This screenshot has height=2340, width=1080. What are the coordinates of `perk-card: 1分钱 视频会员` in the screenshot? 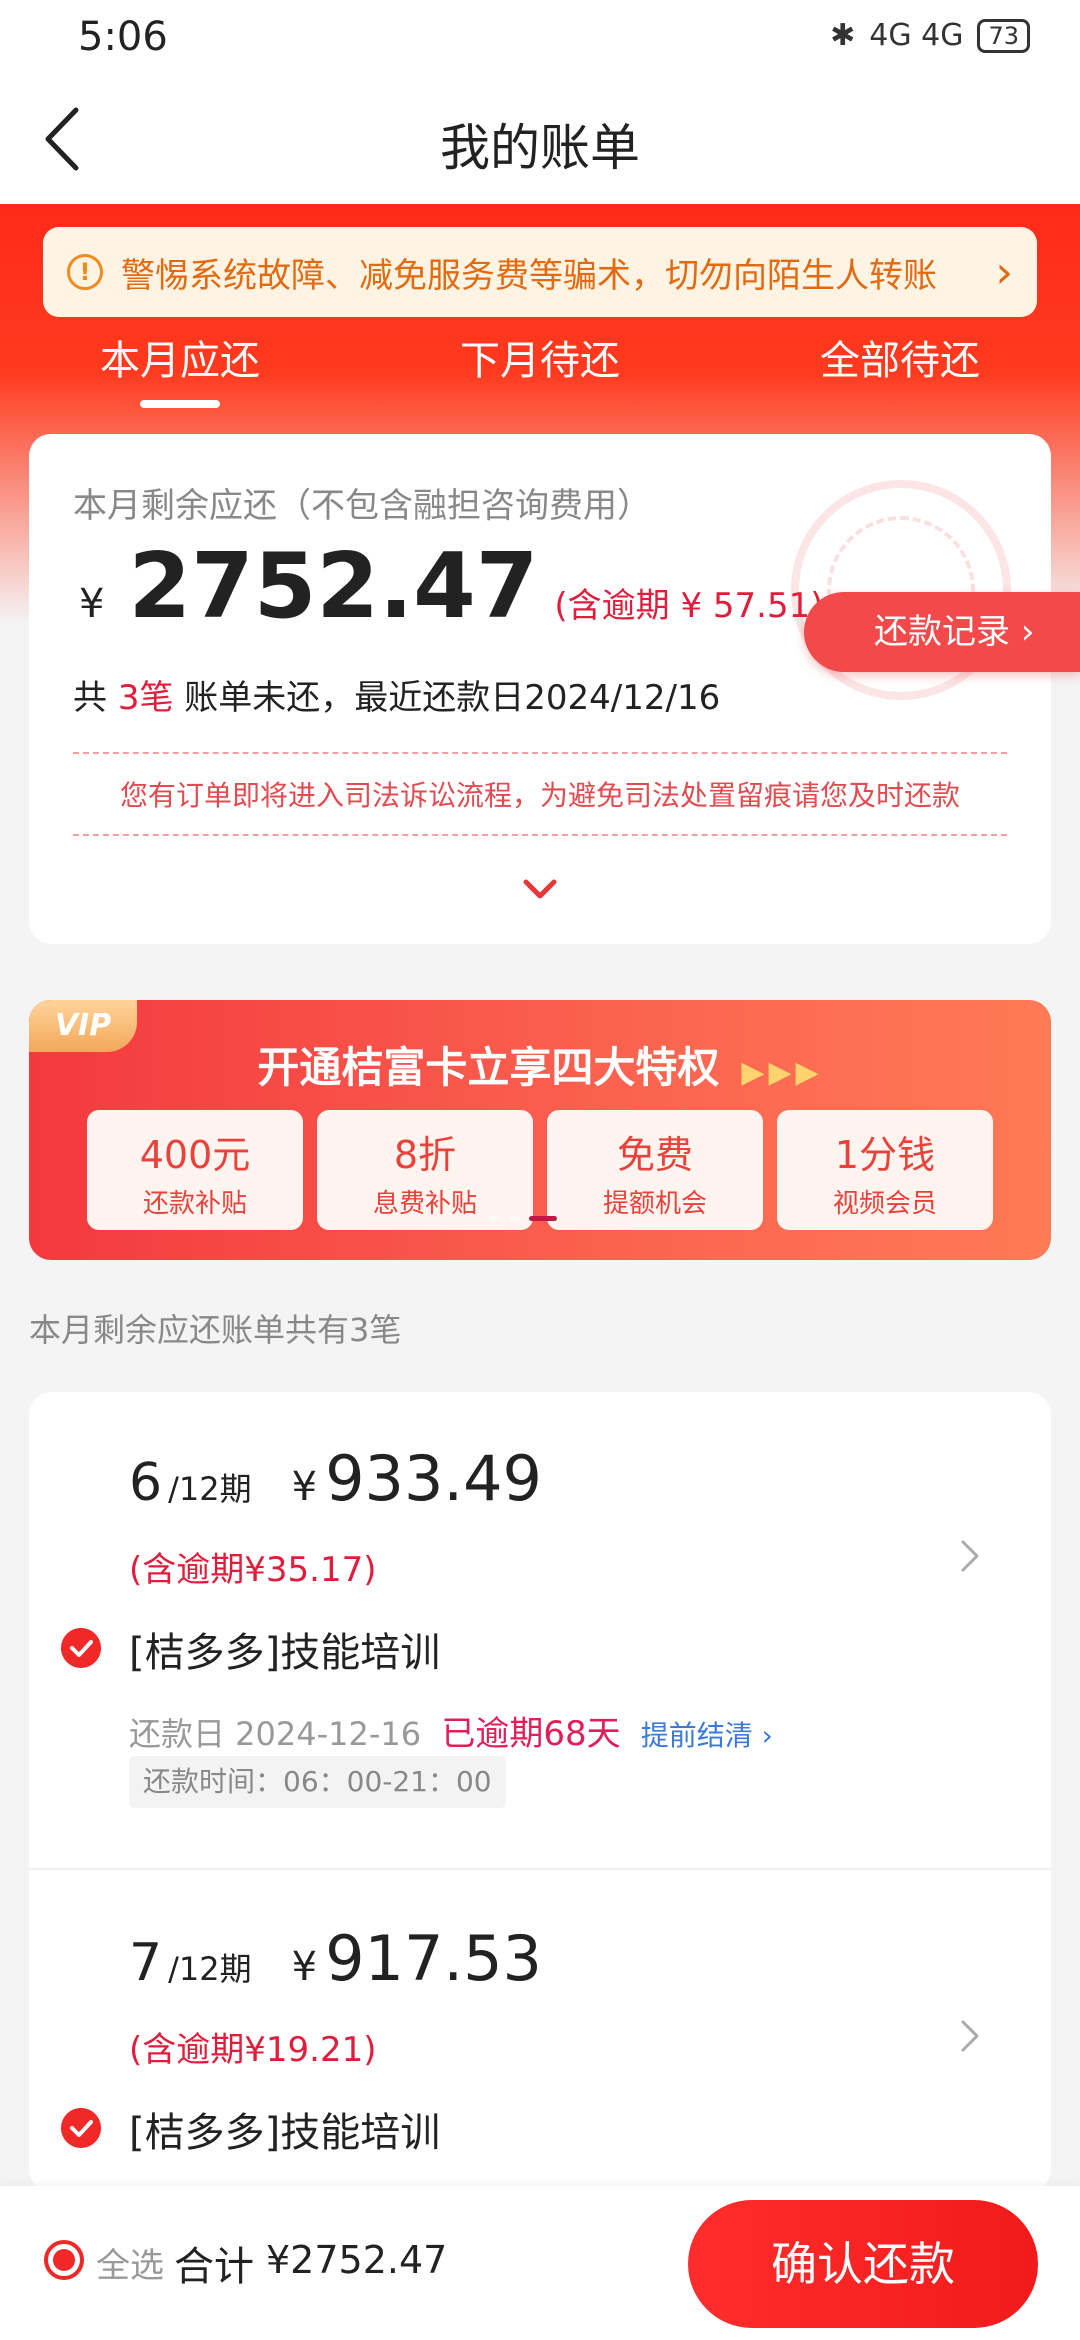 It's located at (885, 1170).